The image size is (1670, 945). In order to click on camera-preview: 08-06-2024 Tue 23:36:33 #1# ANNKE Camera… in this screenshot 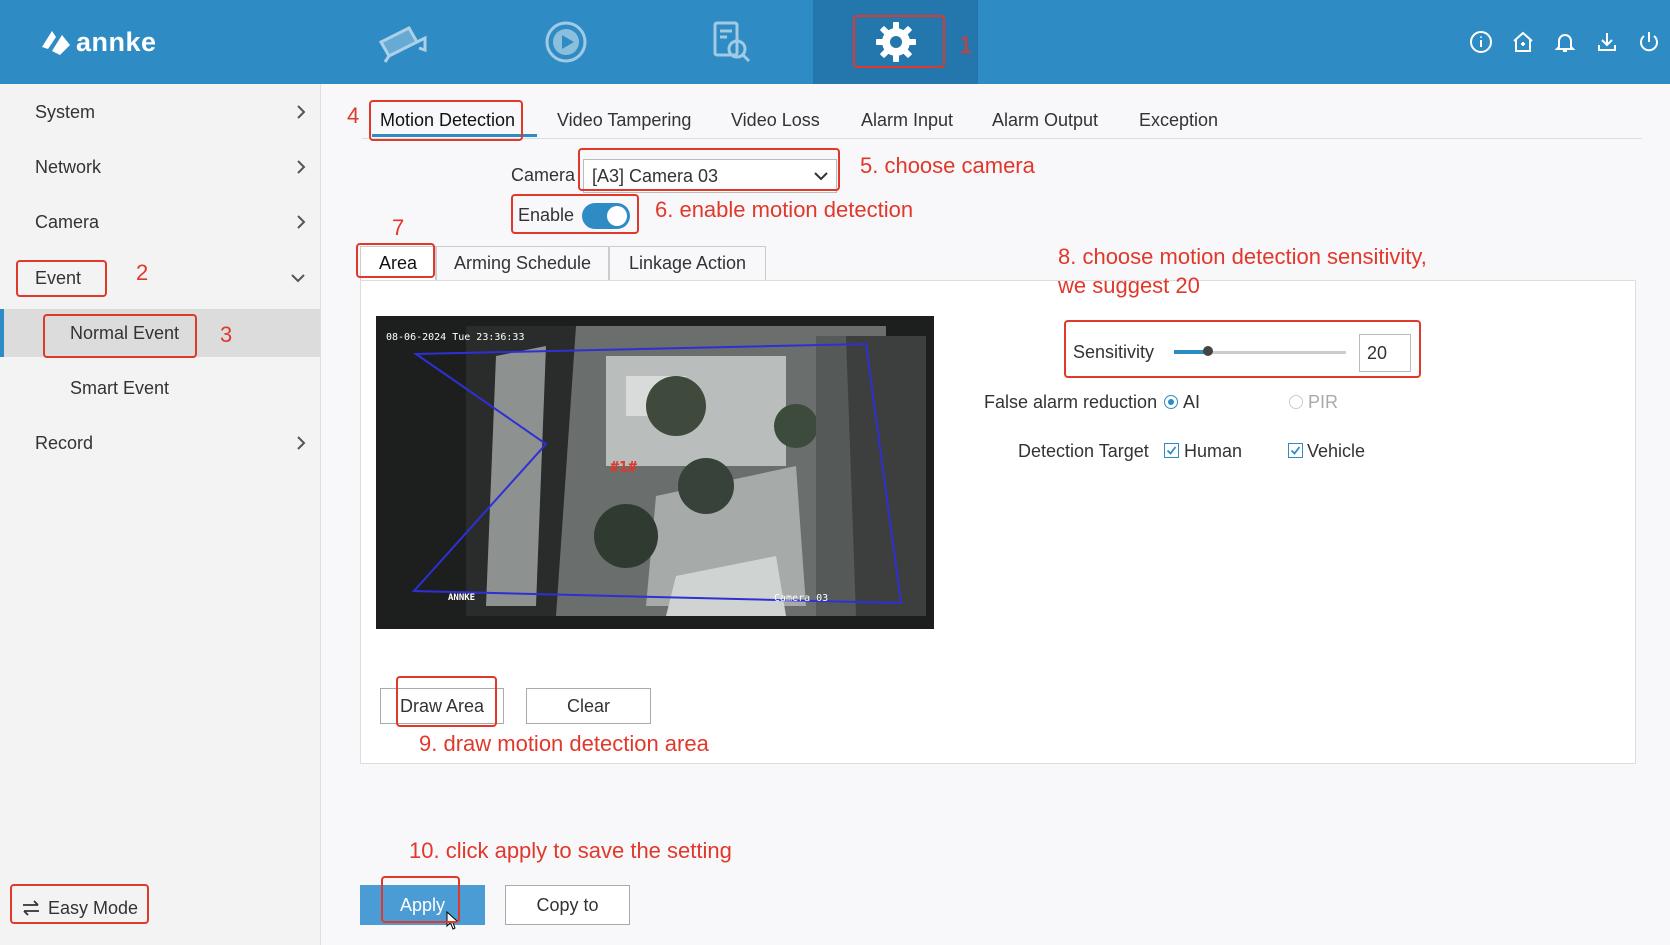, I will do `click(655, 472)`.